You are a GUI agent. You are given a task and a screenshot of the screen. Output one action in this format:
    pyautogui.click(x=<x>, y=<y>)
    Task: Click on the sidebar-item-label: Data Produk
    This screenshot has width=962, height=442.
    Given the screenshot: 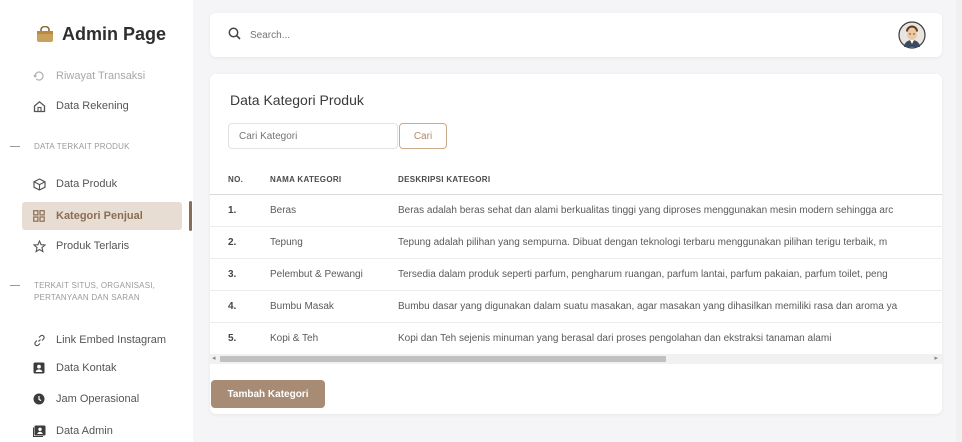 What is the action you would take?
    pyautogui.click(x=87, y=184)
    